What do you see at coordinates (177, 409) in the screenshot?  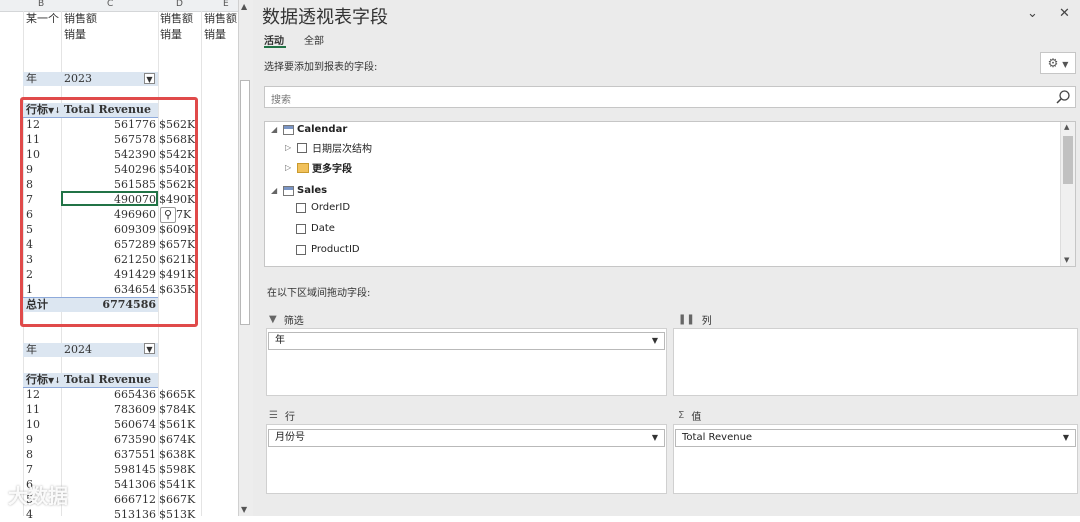 I see `cell-formatted-revenue: $784K` at bounding box center [177, 409].